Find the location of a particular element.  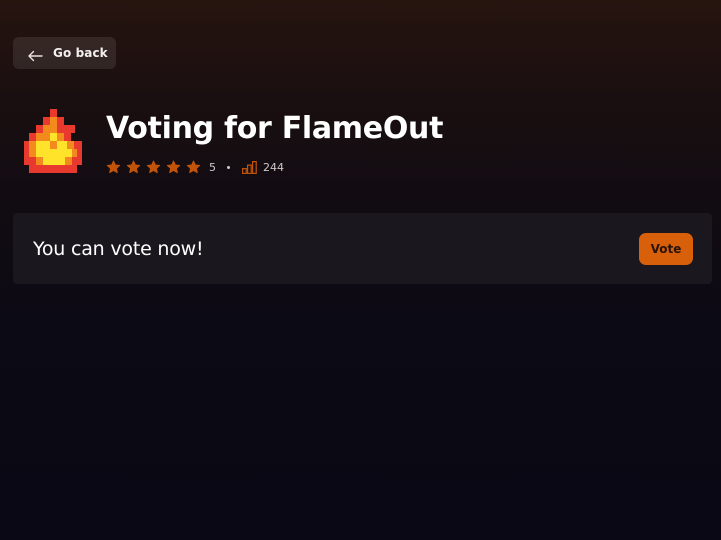

bar-chart-icon is located at coordinates (249, 167).